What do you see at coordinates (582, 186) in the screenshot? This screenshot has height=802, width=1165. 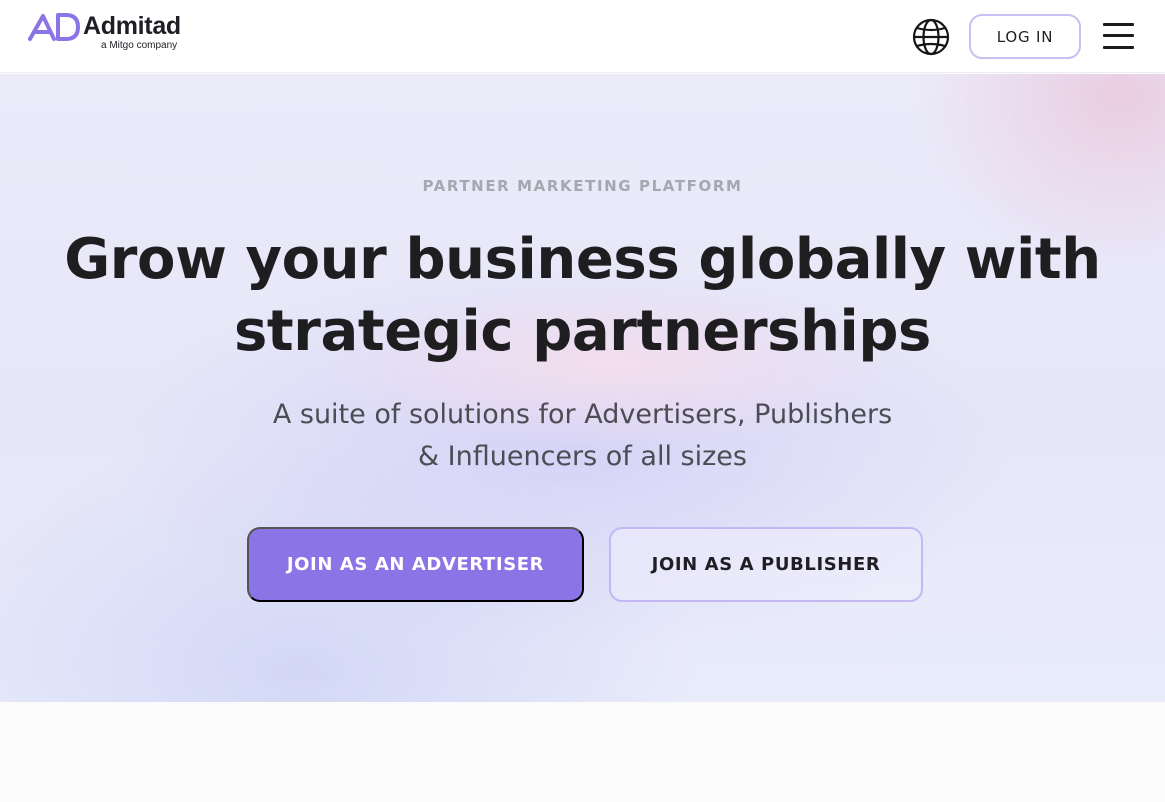 I see `hero-eyebrow: PARTNER MARKETING PLATFORM` at bounding box center [582, 186].